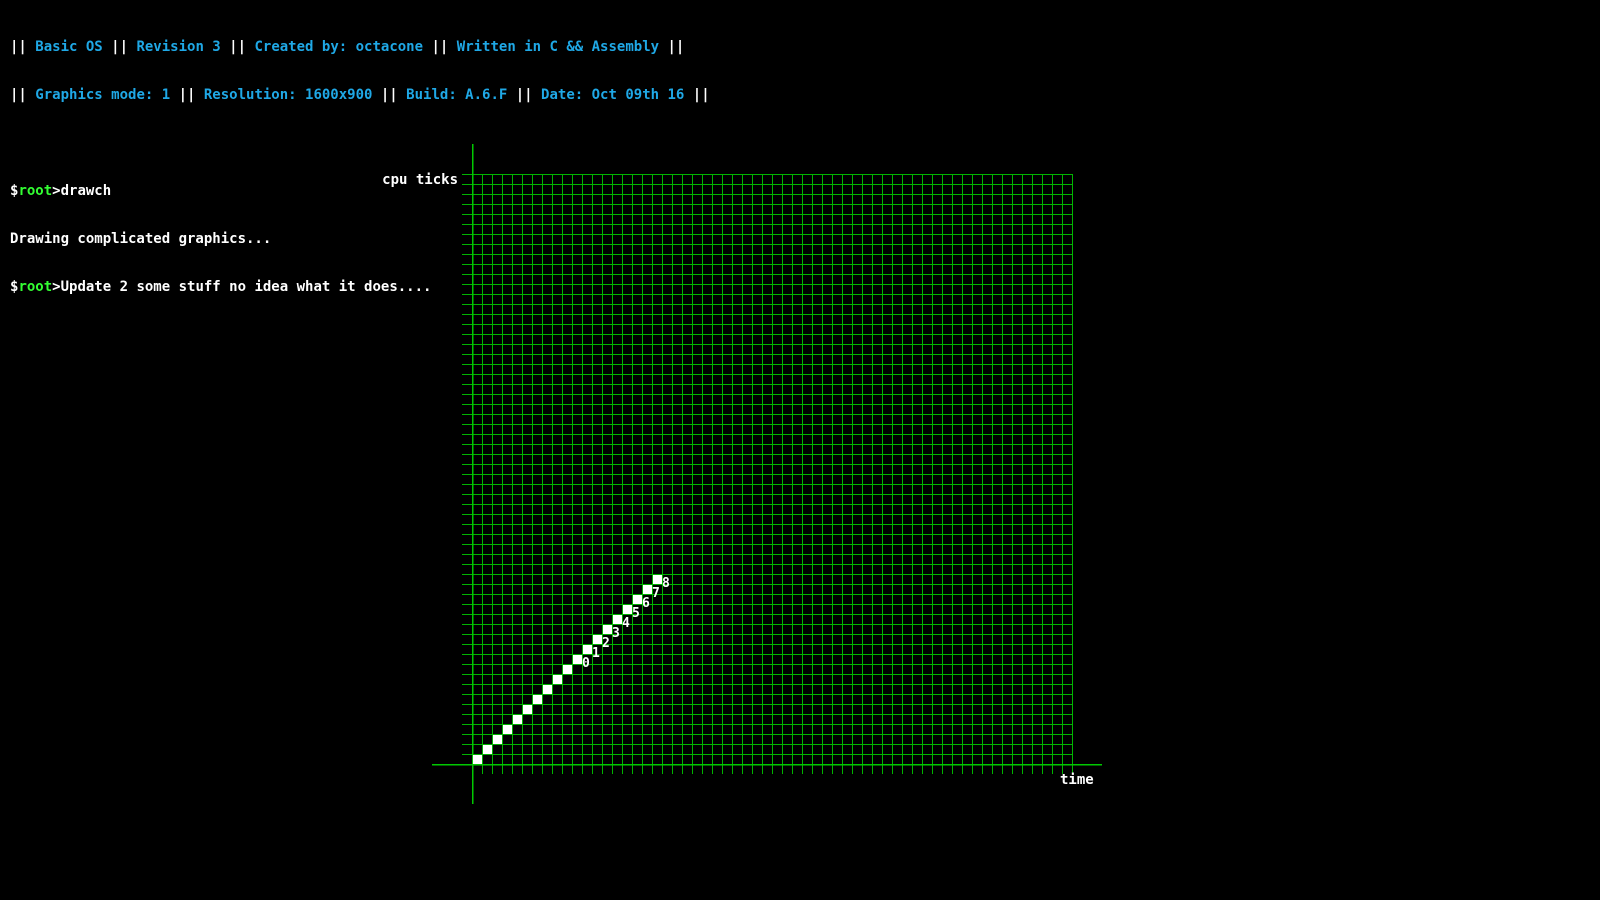 The width and height of the screenshot is (1600, 900). I want to click on chart-point-labels: 012345678, so click(626, 623).